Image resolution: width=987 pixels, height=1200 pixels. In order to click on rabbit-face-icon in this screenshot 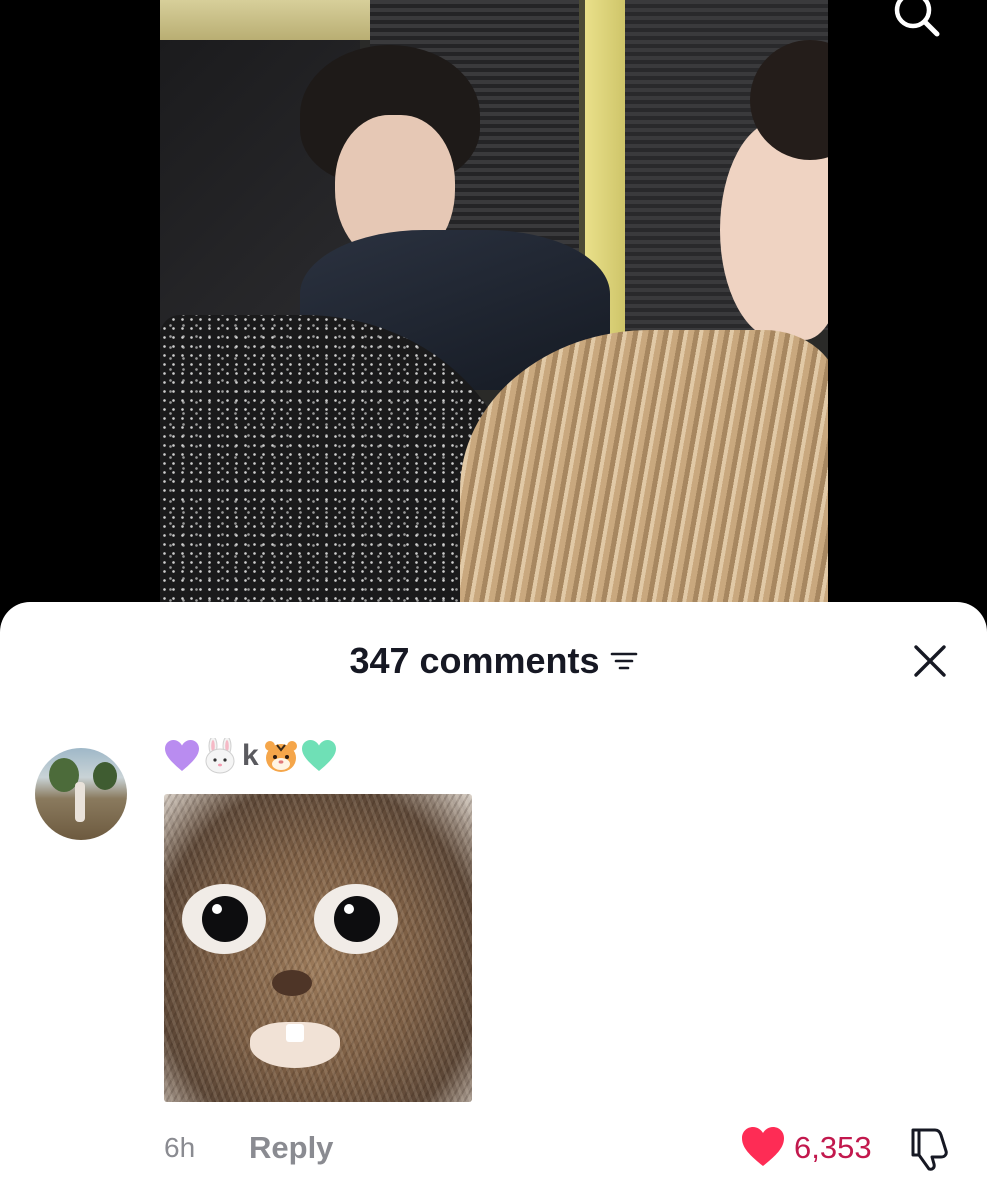, I will do `click(220, 756)`.